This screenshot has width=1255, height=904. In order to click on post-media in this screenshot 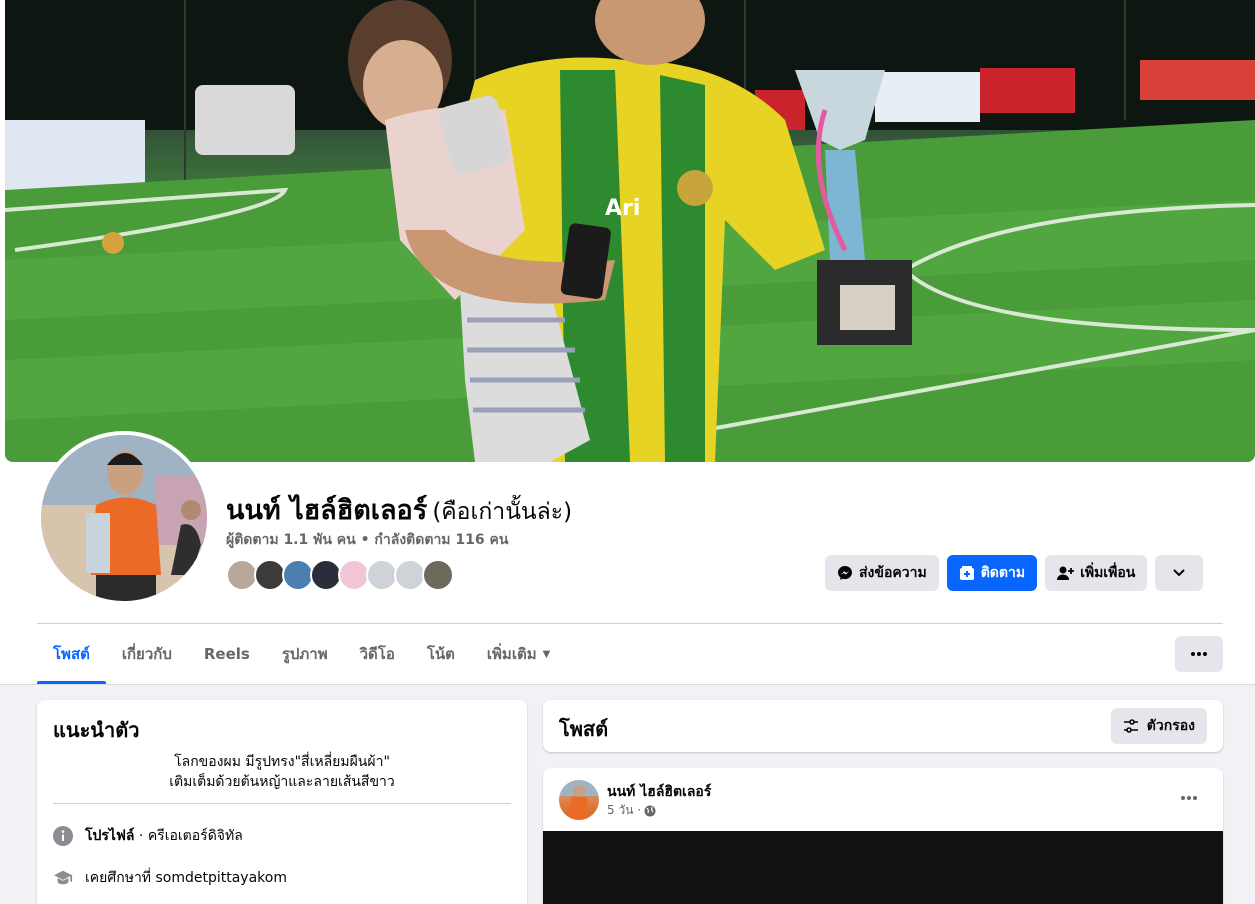, I will do `click(883, 867)`.